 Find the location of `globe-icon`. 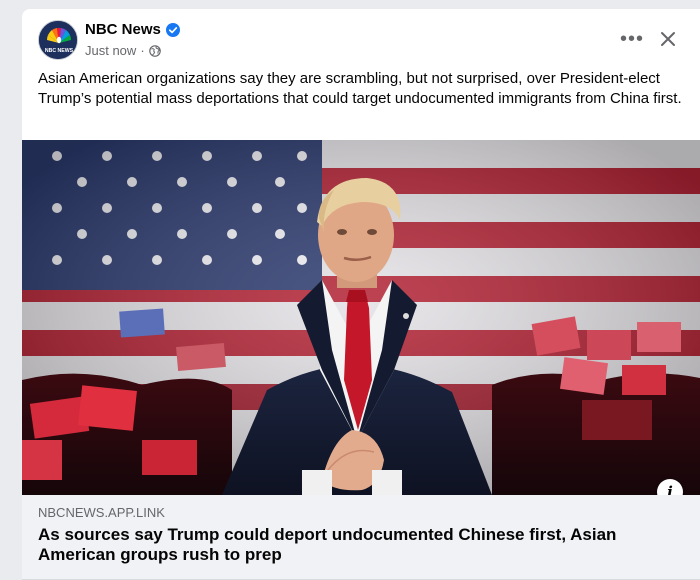

globe-icon is located at coordinates (154, 50).